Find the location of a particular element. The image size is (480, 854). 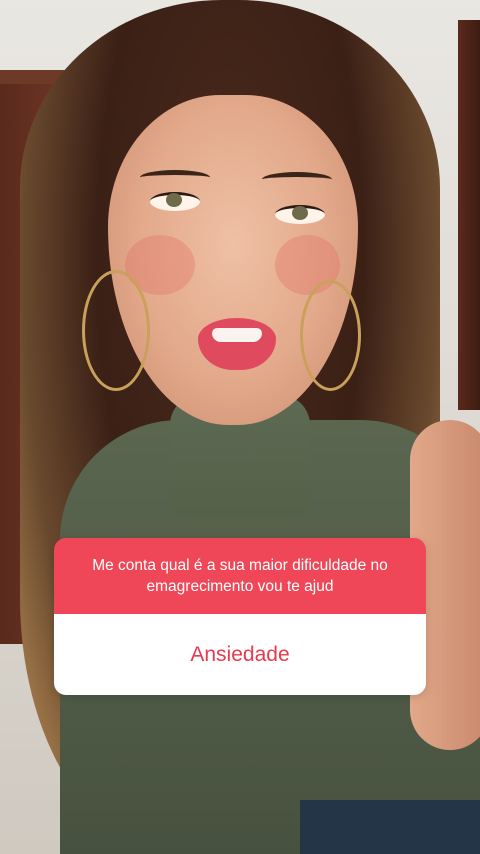

earring-right is located at coordinates (330, 335).